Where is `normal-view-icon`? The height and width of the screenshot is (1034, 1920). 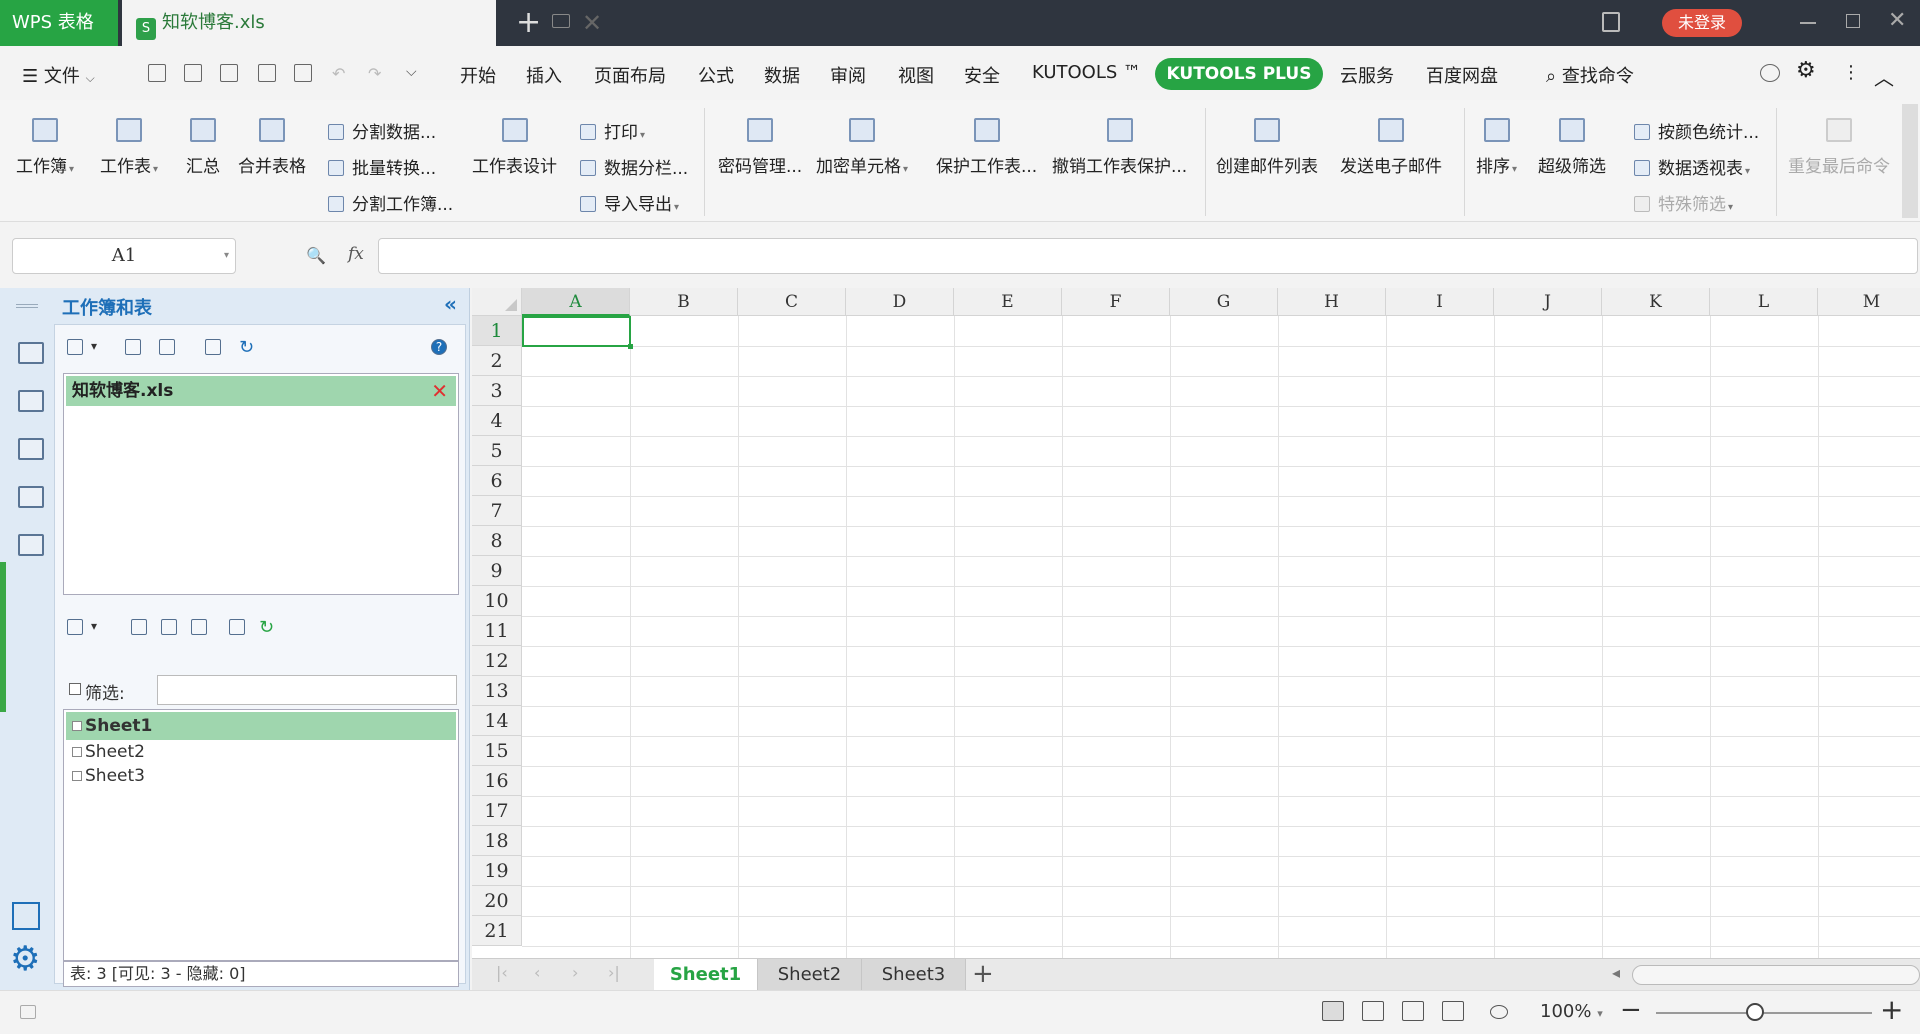 normal-view-icon is located at coordinates (1333, 1011).